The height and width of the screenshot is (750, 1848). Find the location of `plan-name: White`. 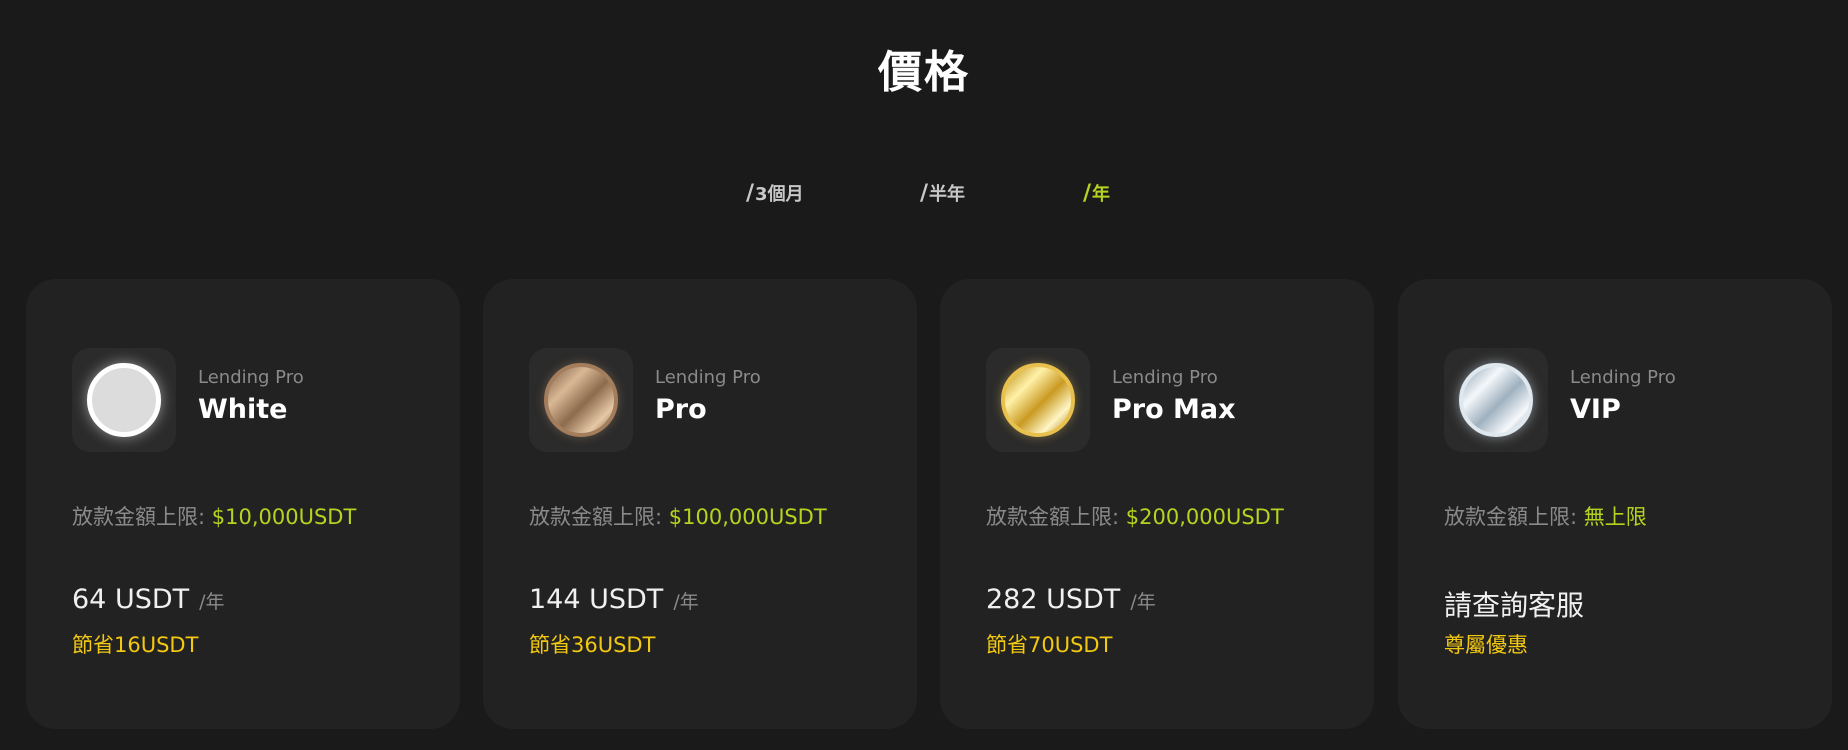

plan-name: White is located at coordinates (243, 409).